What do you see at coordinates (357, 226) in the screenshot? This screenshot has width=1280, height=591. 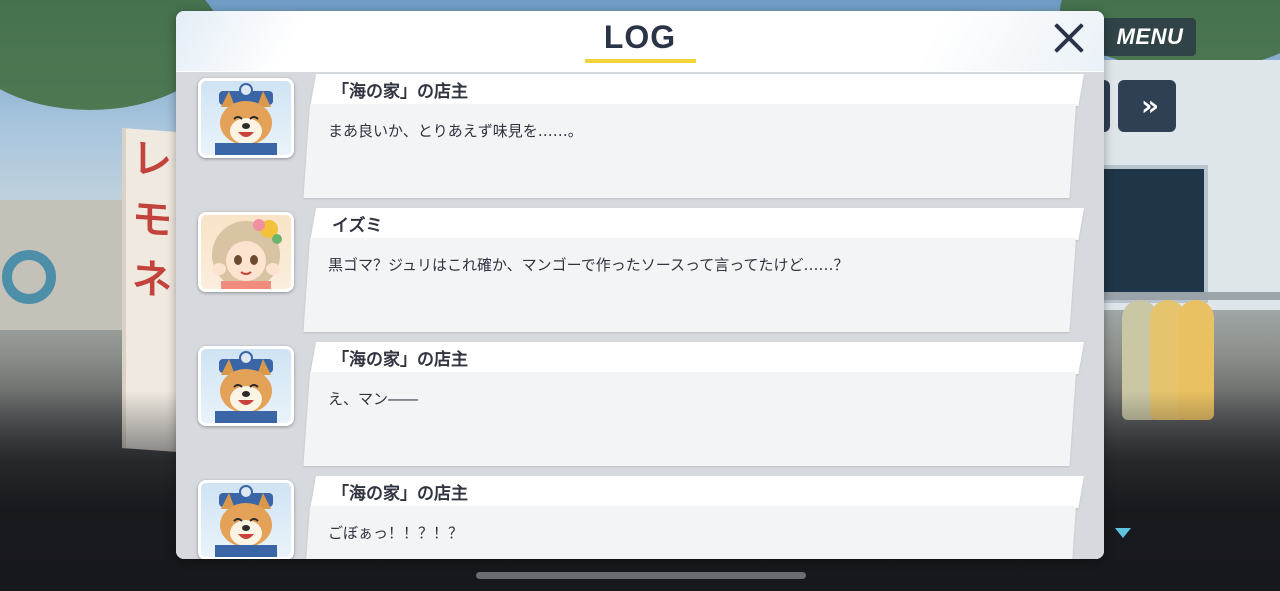 I see `speaker-name: イズミ` at bounding box center [357, 226].